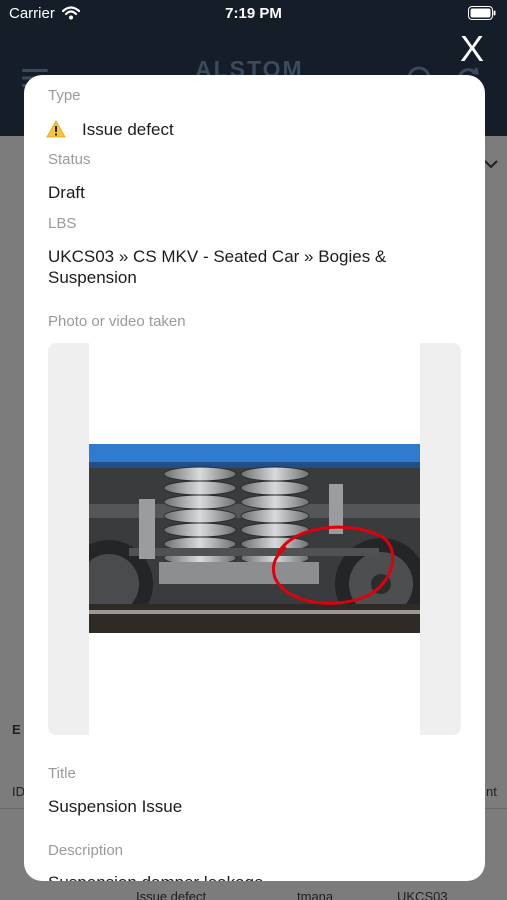 The height and width of the screenshot is (900, 507). I want to click on chevron-down-icon, so click(491, 166).